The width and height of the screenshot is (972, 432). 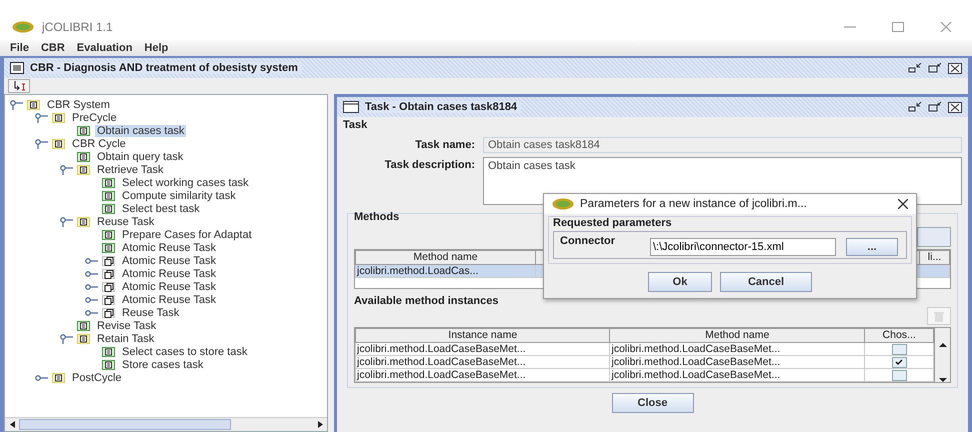 I want to click on window-title: jCOLIBRI 1.1, so click(x=78, y=27).